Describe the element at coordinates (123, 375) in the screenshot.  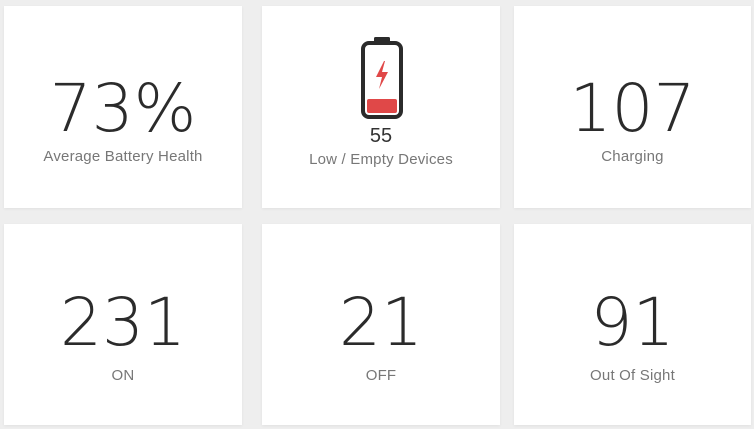
I see `on-label: ON` at that location.